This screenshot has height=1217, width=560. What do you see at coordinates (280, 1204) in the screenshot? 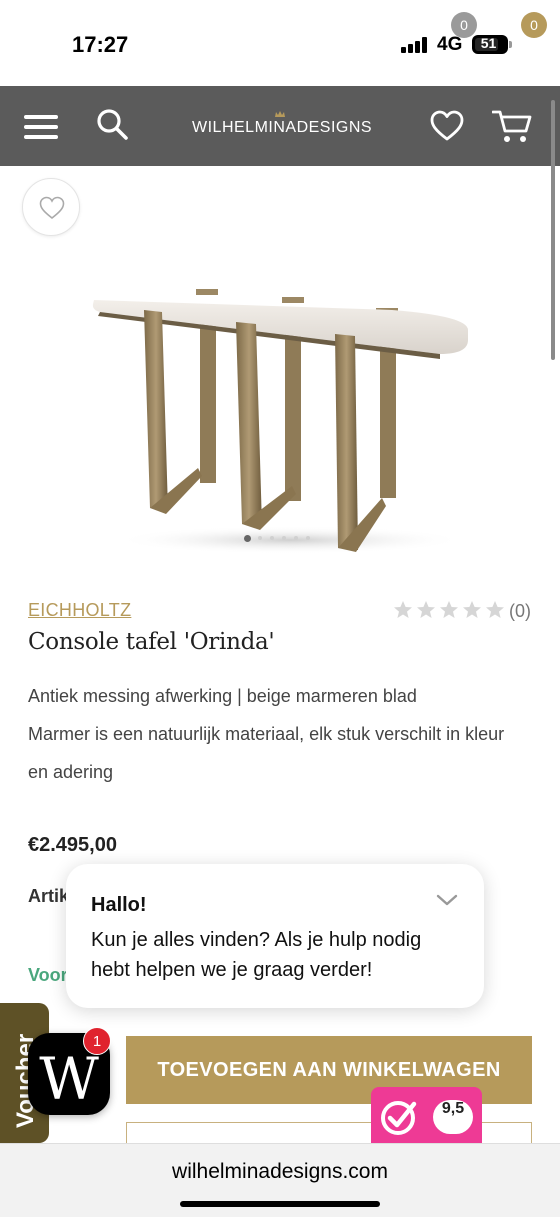
I see `home-indicator` at bounding box center [280, 1204].